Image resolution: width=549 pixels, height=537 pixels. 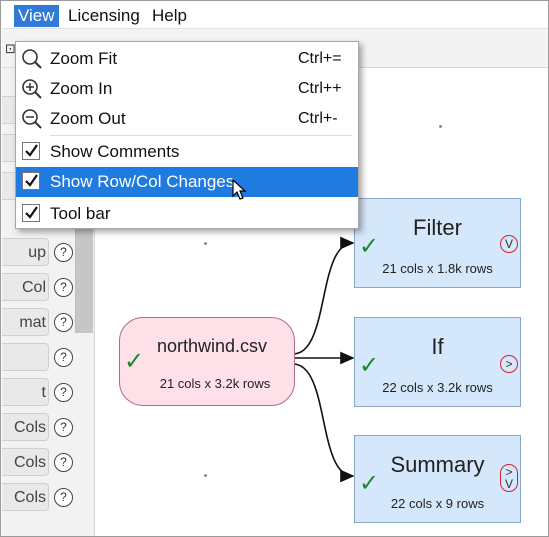 What do you see at coordinates (320, 58) in the screenshot?
I see `menu-item-shortcut: Ctrl+=` at bounding box center [320, 58].